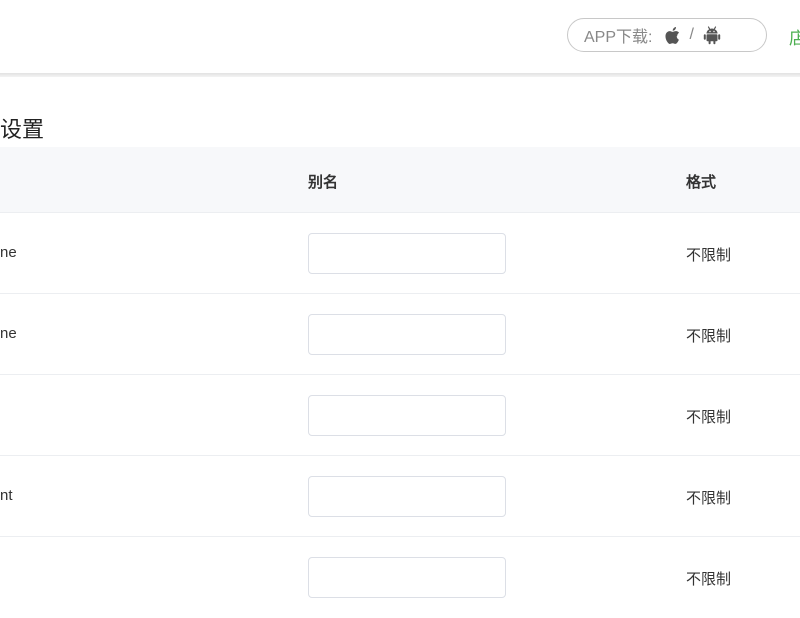 This screenshot has height=618, width=800. I want to click on android-icon, so click(712, 35).